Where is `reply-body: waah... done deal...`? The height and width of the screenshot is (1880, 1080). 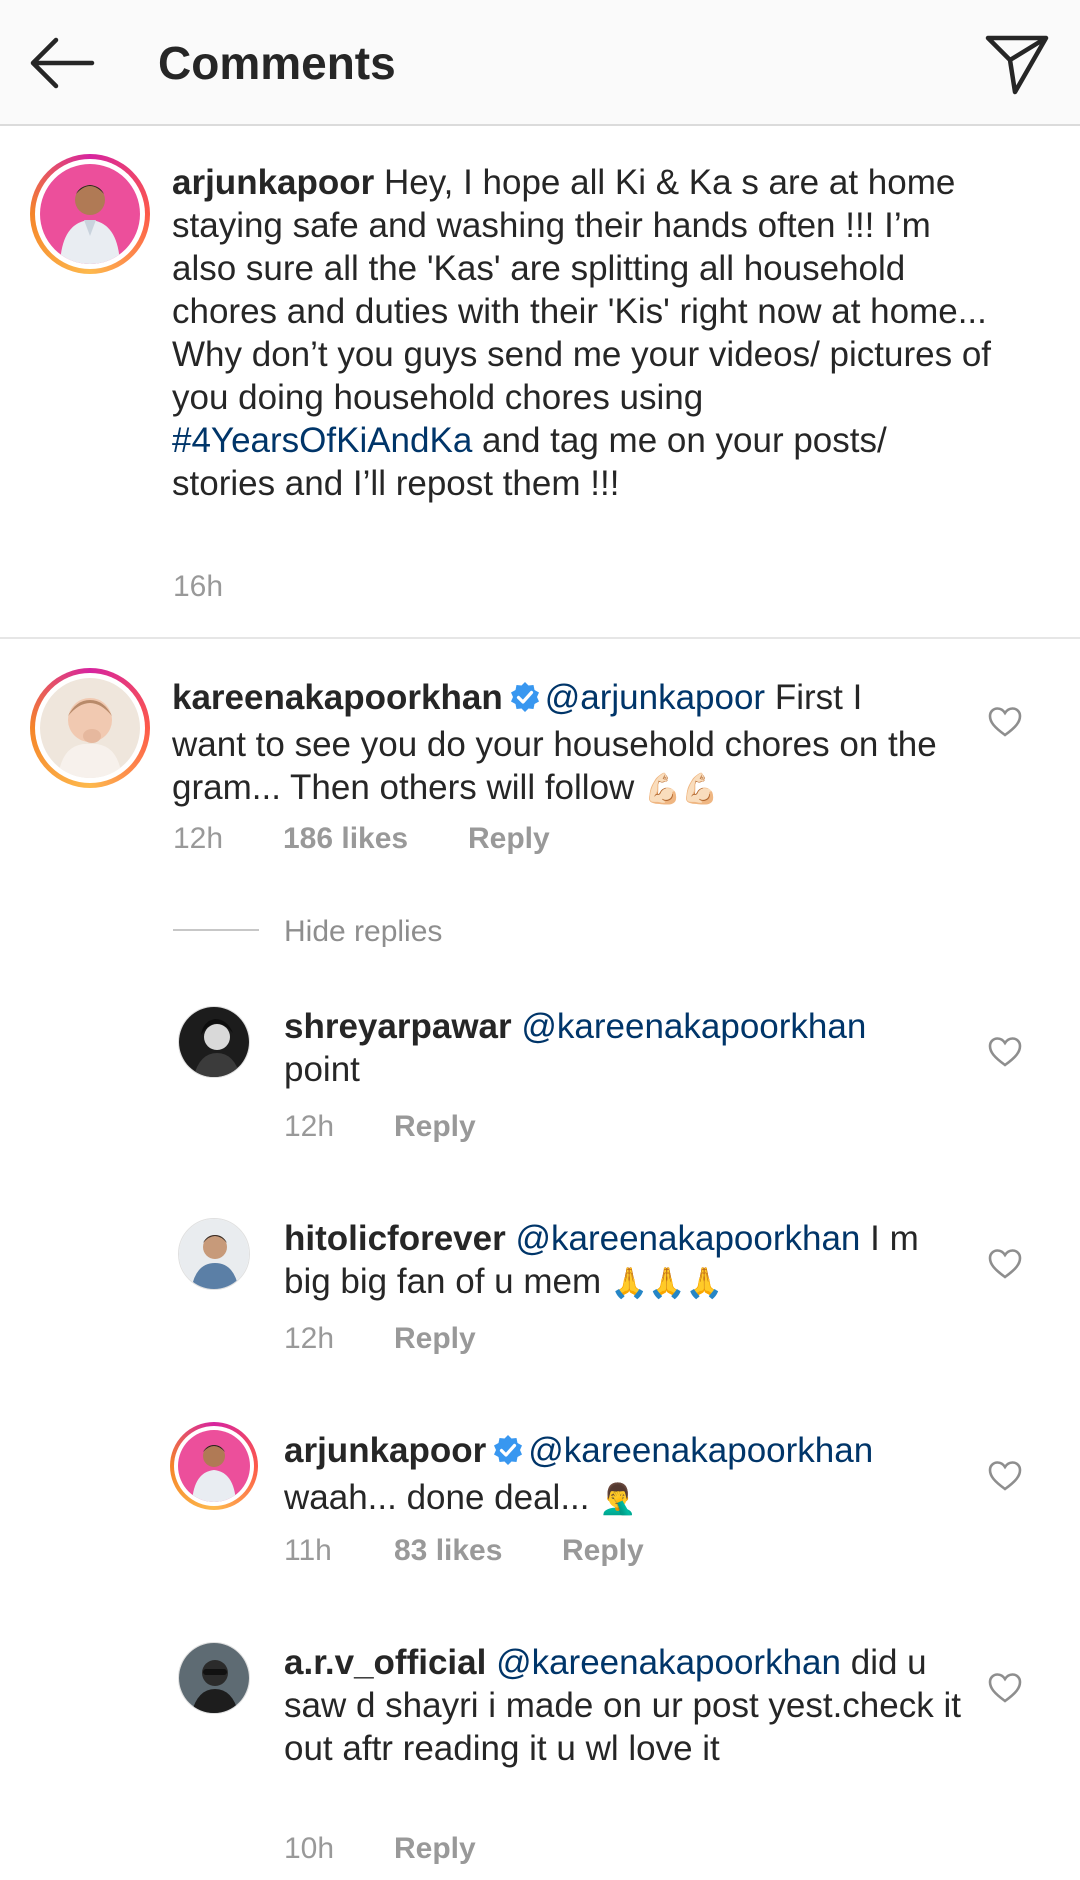
reply-body: waah... done deal... is located at coordinates (442, 1497).